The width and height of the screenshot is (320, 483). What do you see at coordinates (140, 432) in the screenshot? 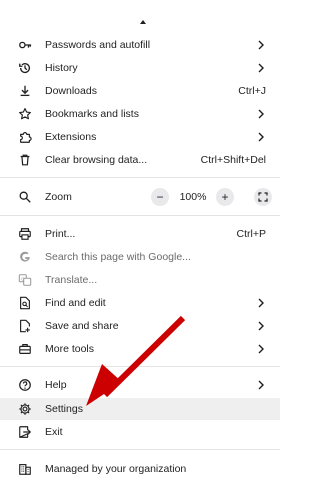
I see `menu-item-exit: Exit` at bounding box center [140, 432].